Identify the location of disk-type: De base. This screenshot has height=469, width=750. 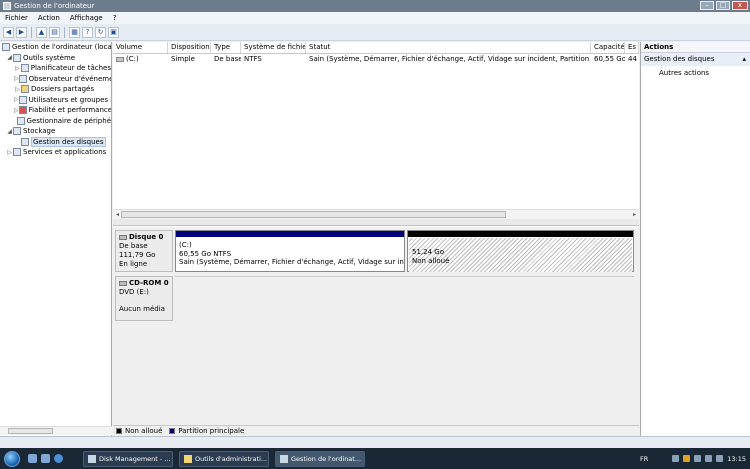
(133, 246).